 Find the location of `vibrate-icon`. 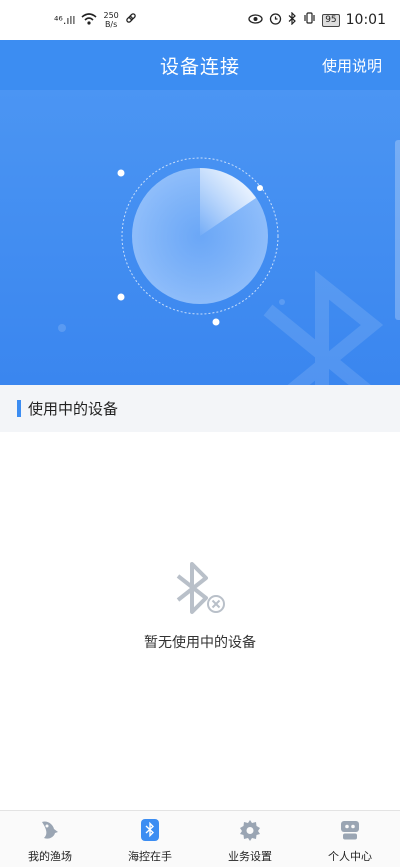

vibrate-icon is located at coordinates (309, 20).